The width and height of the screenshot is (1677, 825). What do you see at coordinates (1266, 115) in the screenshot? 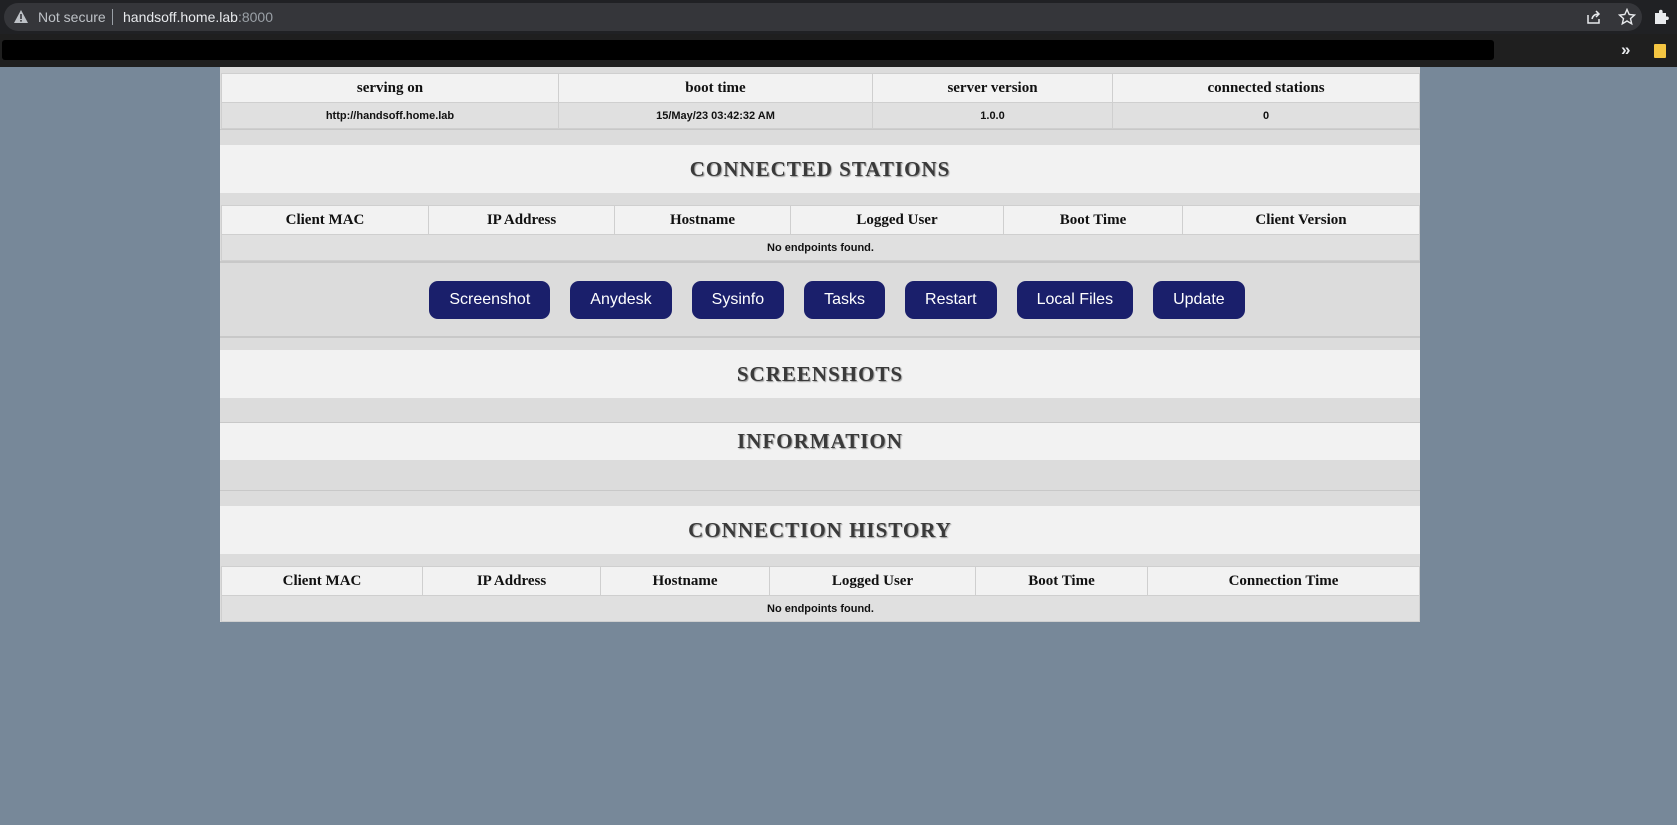
I see `connected-stations-count: 0` at bounding box center [1266, 115].